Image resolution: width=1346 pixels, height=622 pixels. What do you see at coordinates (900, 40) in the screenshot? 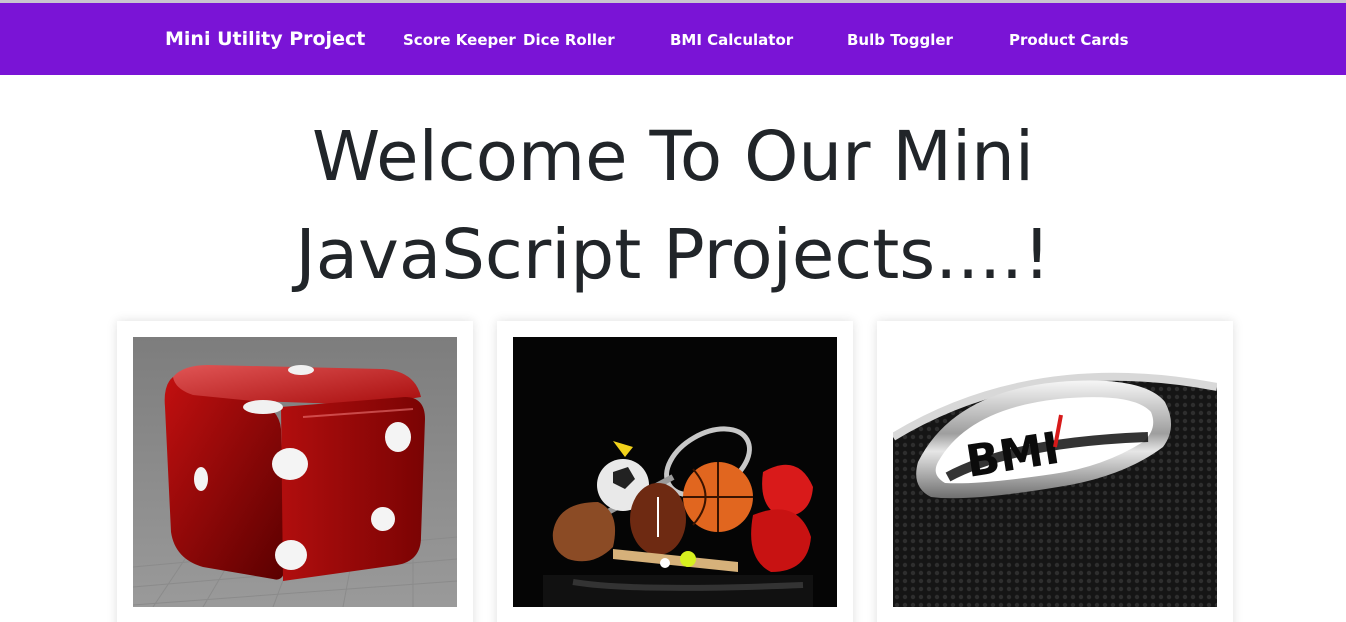
I see `nav-link-bulb-toggler: Bulb Toggler` at bounding box center [900, 40].